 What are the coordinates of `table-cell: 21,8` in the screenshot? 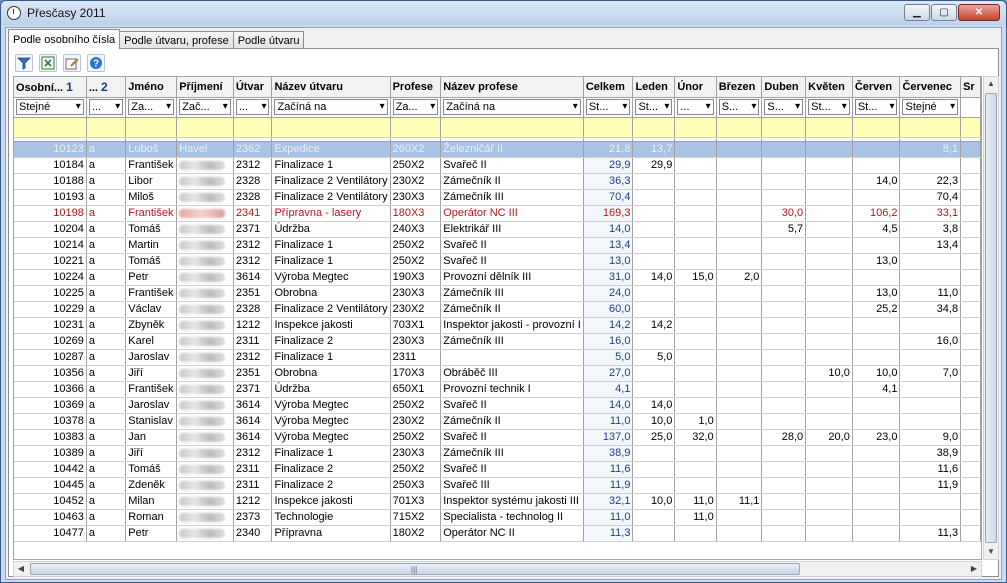 It's located at (608, 149).